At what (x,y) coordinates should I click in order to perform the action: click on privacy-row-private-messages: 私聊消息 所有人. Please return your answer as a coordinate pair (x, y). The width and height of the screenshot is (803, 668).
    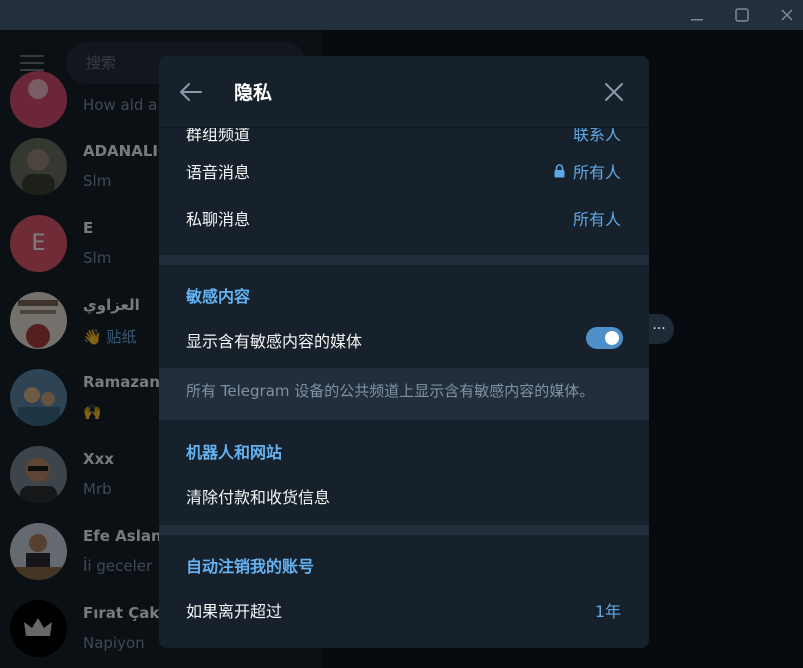
    Looking at the image, I should click on (404, 217).